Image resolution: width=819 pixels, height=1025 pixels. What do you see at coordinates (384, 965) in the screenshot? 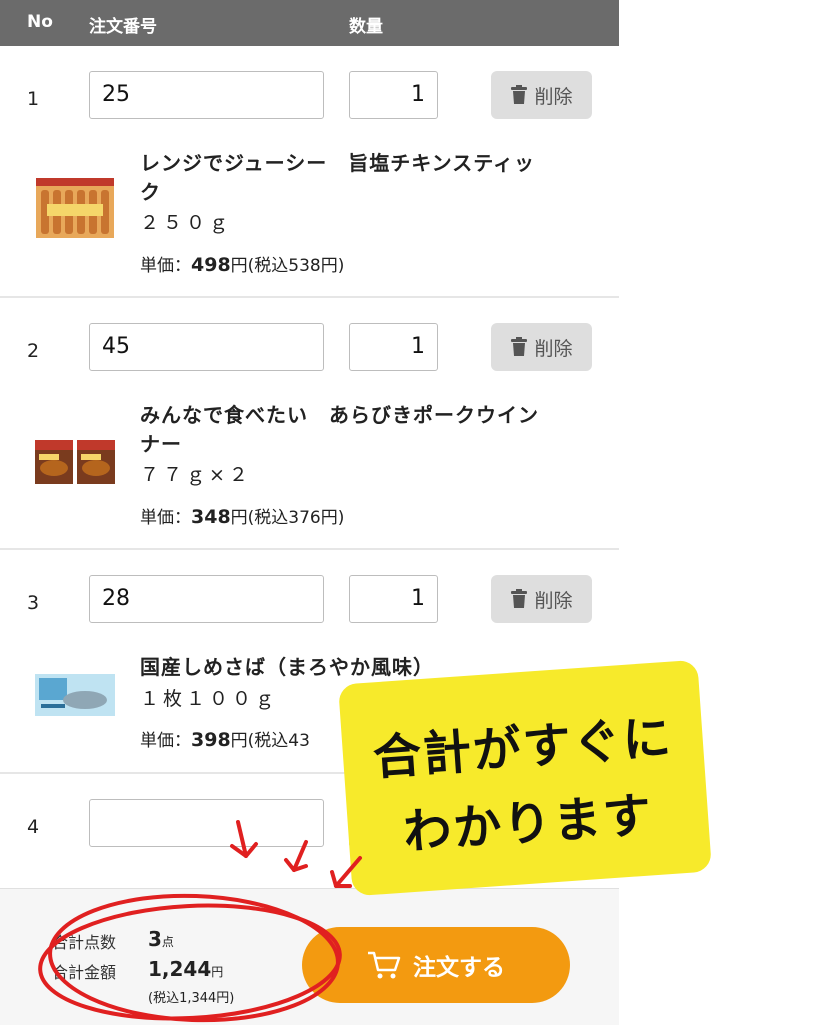
I see `cart-icon` at bounding box center [384, 965].